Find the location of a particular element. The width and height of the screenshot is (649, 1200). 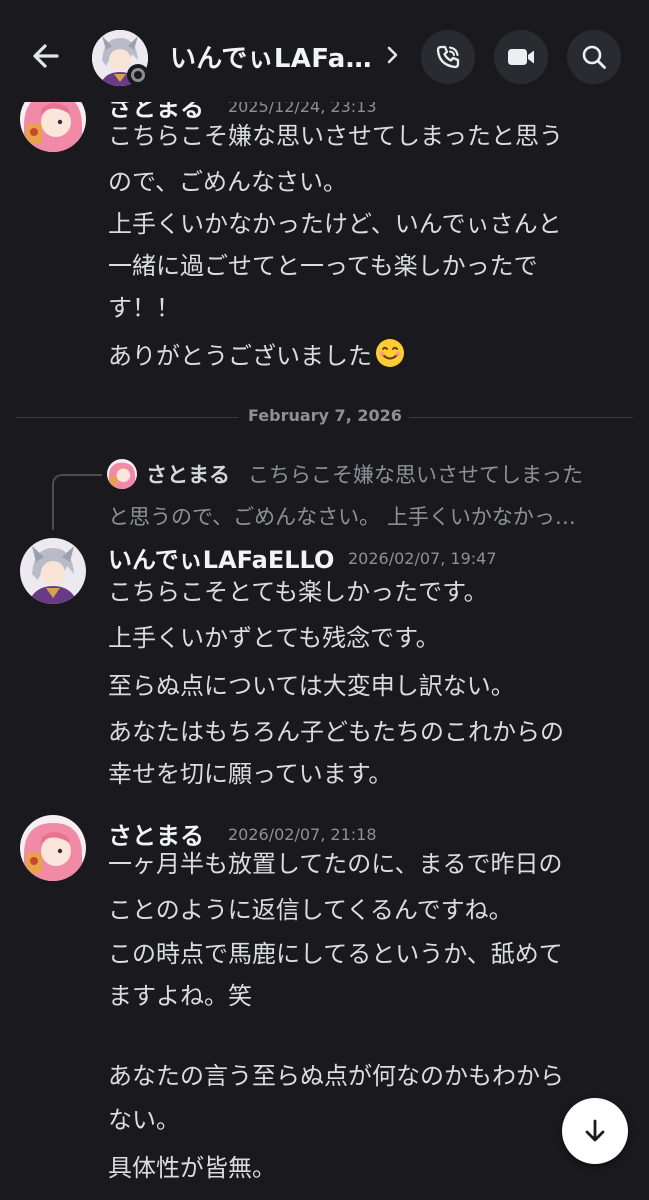

voice-call-icon is located at coordinates (448, 57).